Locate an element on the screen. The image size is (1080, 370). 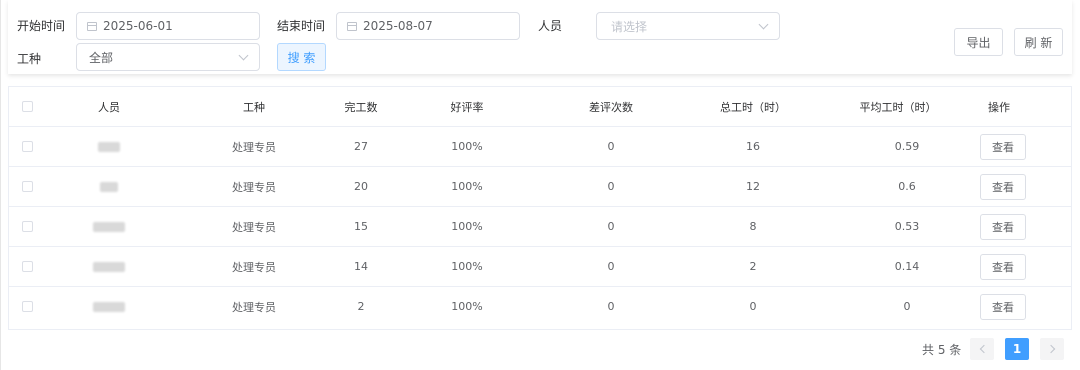
table-header-row: 人员 工种 完工数 好评率 差评次数 总工时（时） 平均工时（时） 操作 is located at coordinates (540, 107).